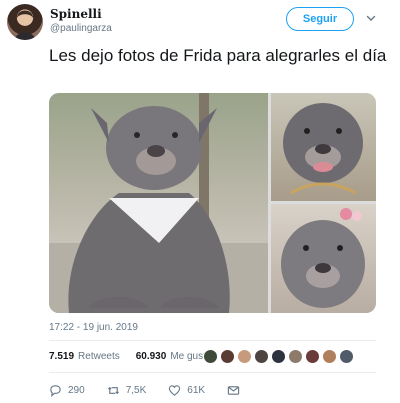 The height and width of the screenshot is (403, 400). What do you see at coordinates (55, 391) in the screenshot?
I see `reply-icon` at bounding box center [55, 391].